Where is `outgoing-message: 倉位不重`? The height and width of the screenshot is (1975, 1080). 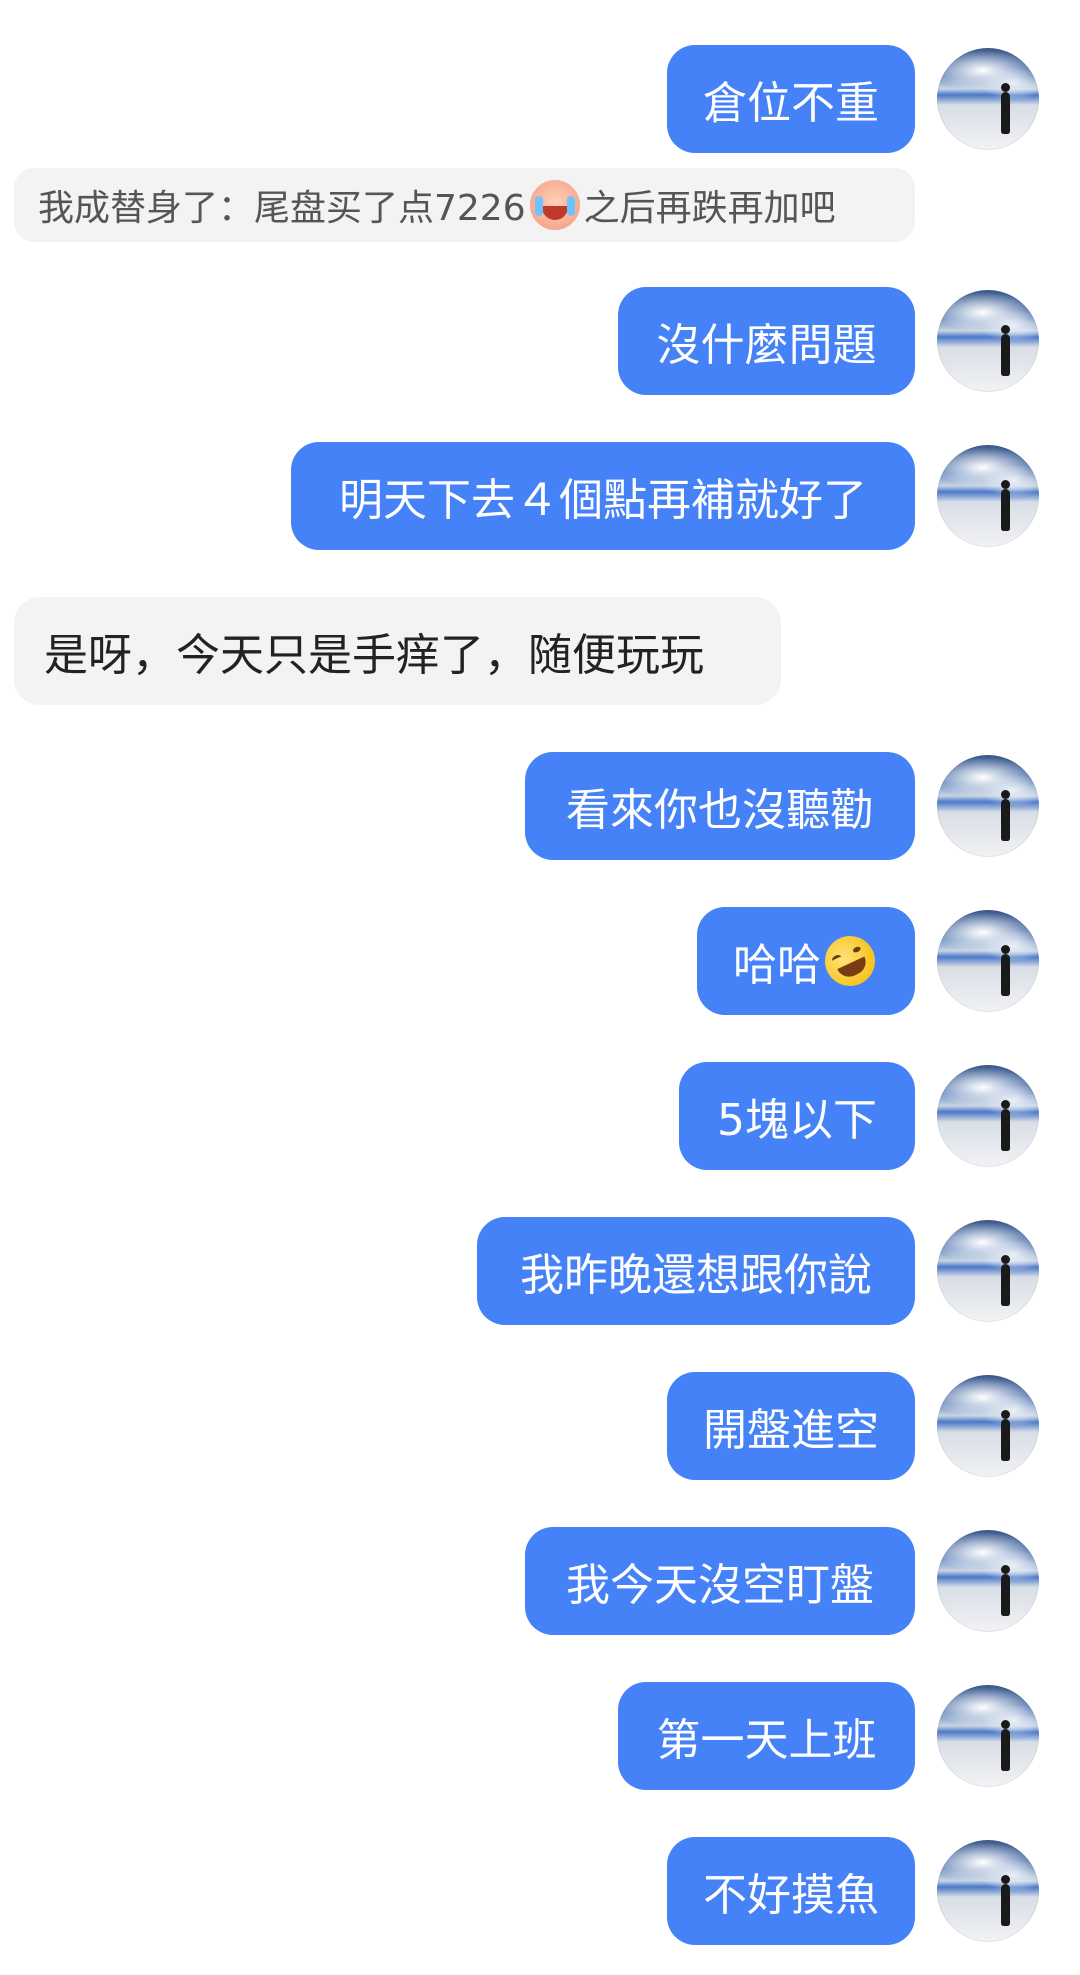 outgoing-message: 倉位不重 is located at coordinates (791, 99).